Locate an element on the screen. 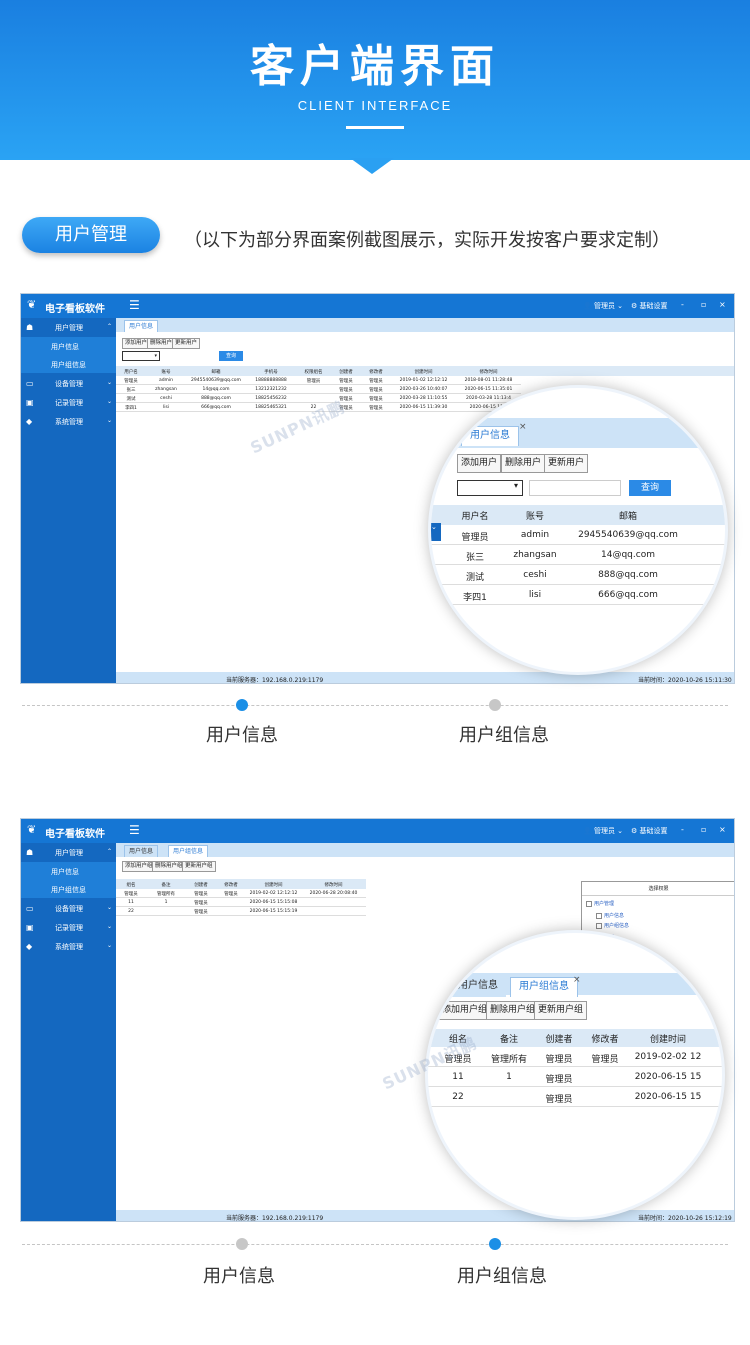 The width and height of the screenshot is (750, 1345). chevron-up-icon: ⌃ is located at coordinates (110, 326).